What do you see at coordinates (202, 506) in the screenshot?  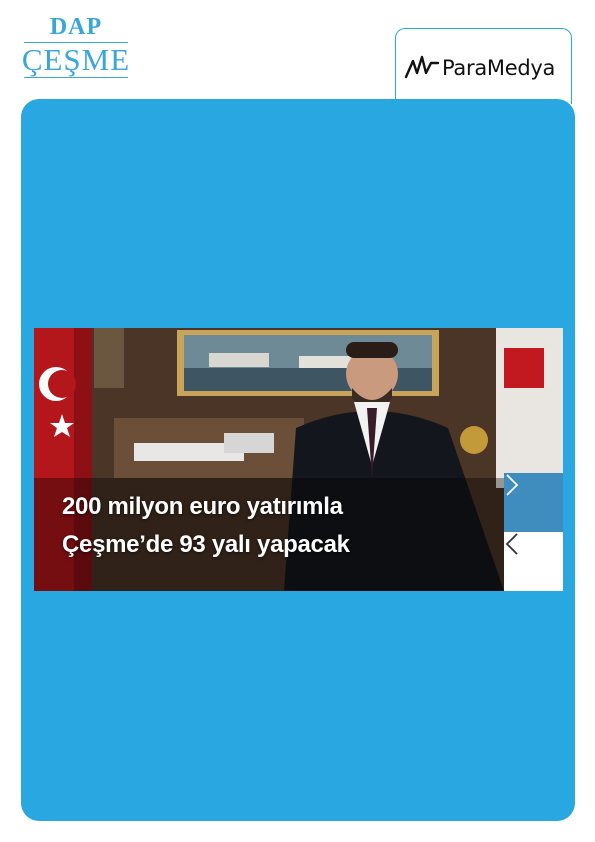 I see `headline-line-1: 200 milyon euro yatırımla` at bounding box center [202, 506].